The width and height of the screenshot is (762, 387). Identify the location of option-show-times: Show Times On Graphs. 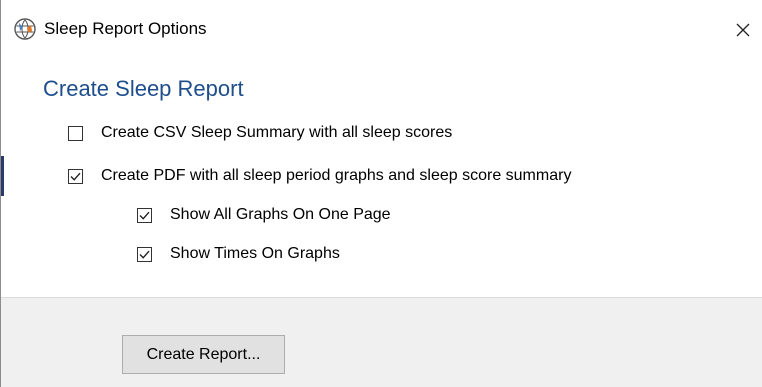
(238, 254).